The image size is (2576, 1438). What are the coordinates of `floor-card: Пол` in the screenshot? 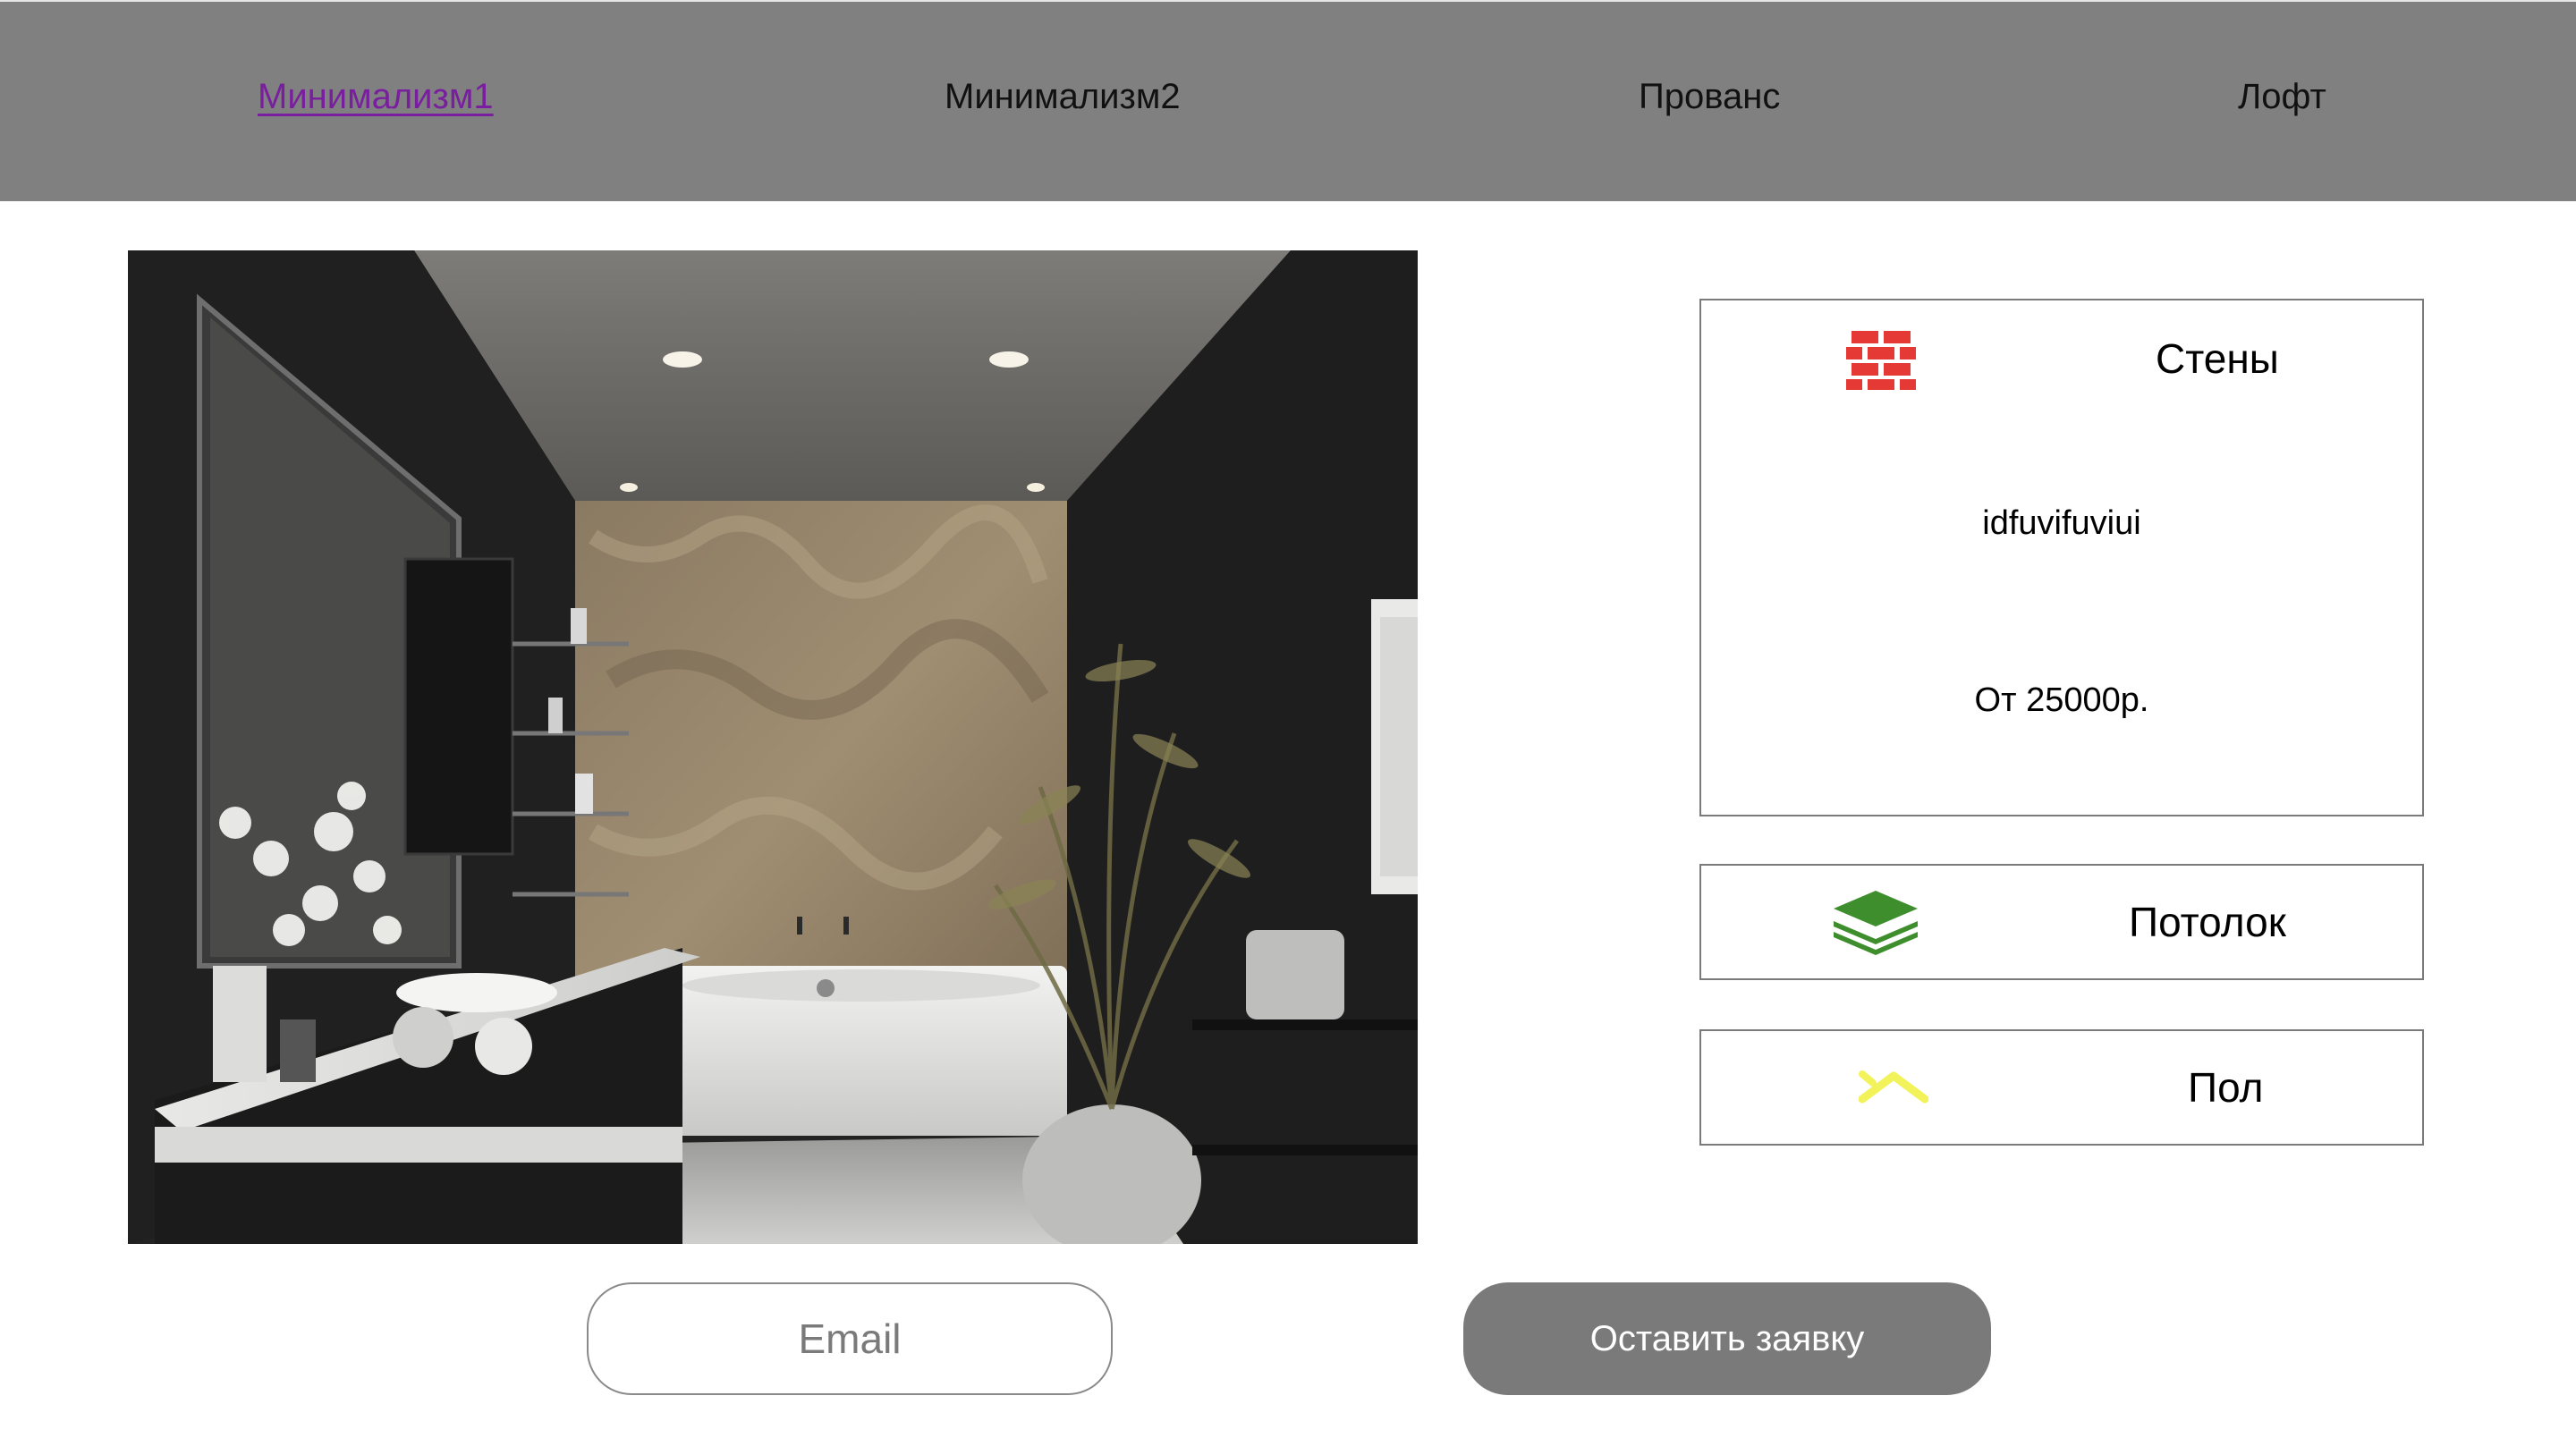 It's located at (2061, 1087).